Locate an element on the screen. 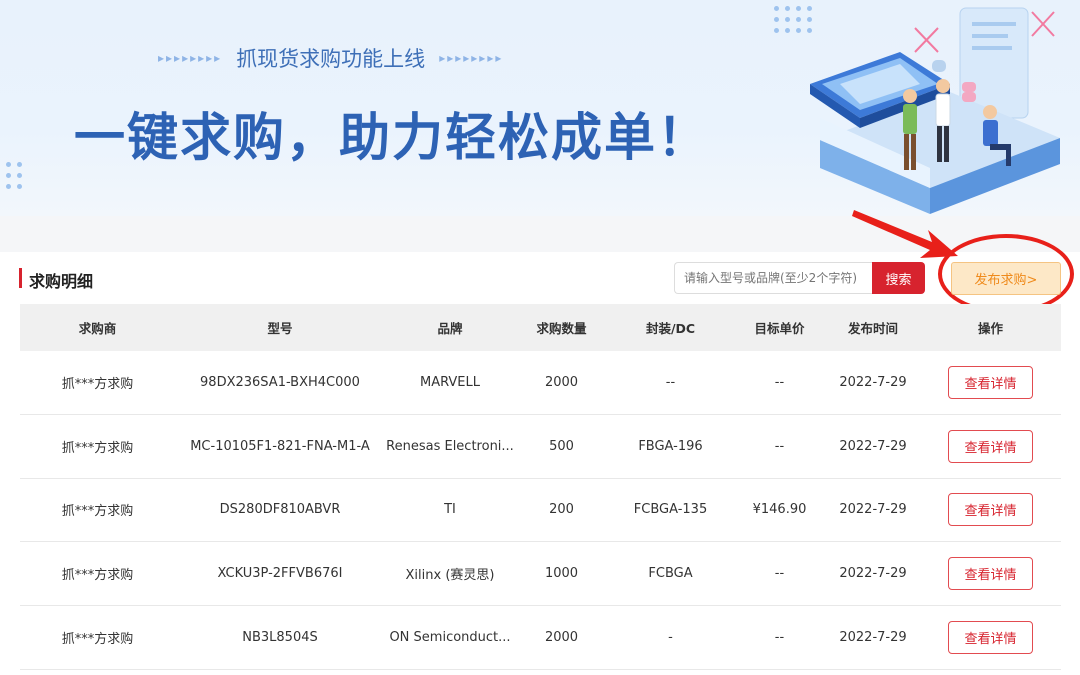 The image size is (1080, 675). model-cell: NB3L8504S is located at coordinates (280, 638).